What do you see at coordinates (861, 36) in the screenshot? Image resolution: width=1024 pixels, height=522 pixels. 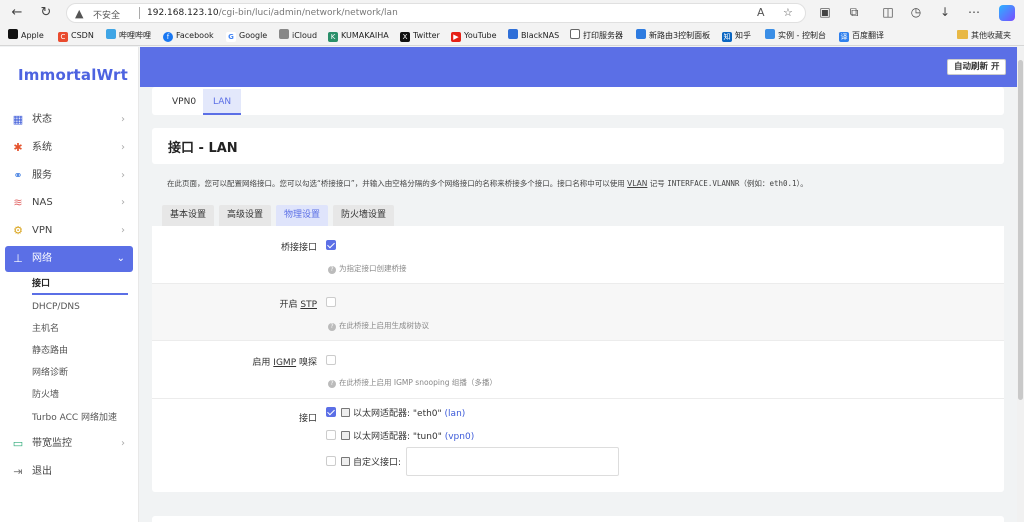 I see `bookmark-baidu-translate: 译百度翻译` at bounding box center [861, 36].